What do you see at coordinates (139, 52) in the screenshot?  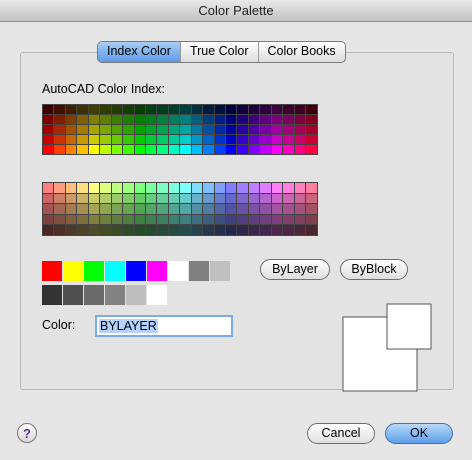 I see `tab-index-color: Index Color` at bounding box center [139, 52].